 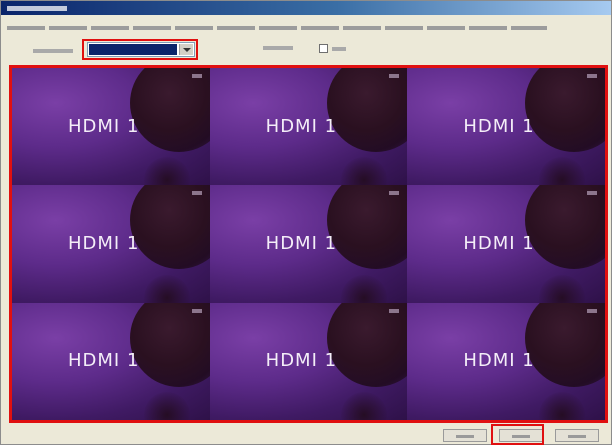 I want to click on mode-label, so click(x=53, y=51).